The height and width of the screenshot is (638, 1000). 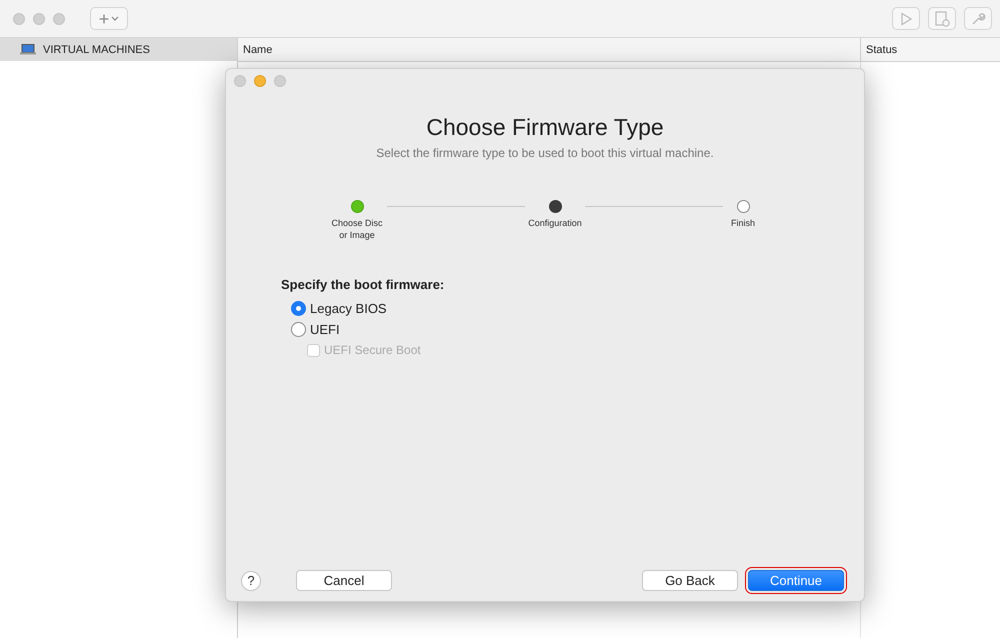 I want to click on wrench-icon, so click(x=978, y=18).